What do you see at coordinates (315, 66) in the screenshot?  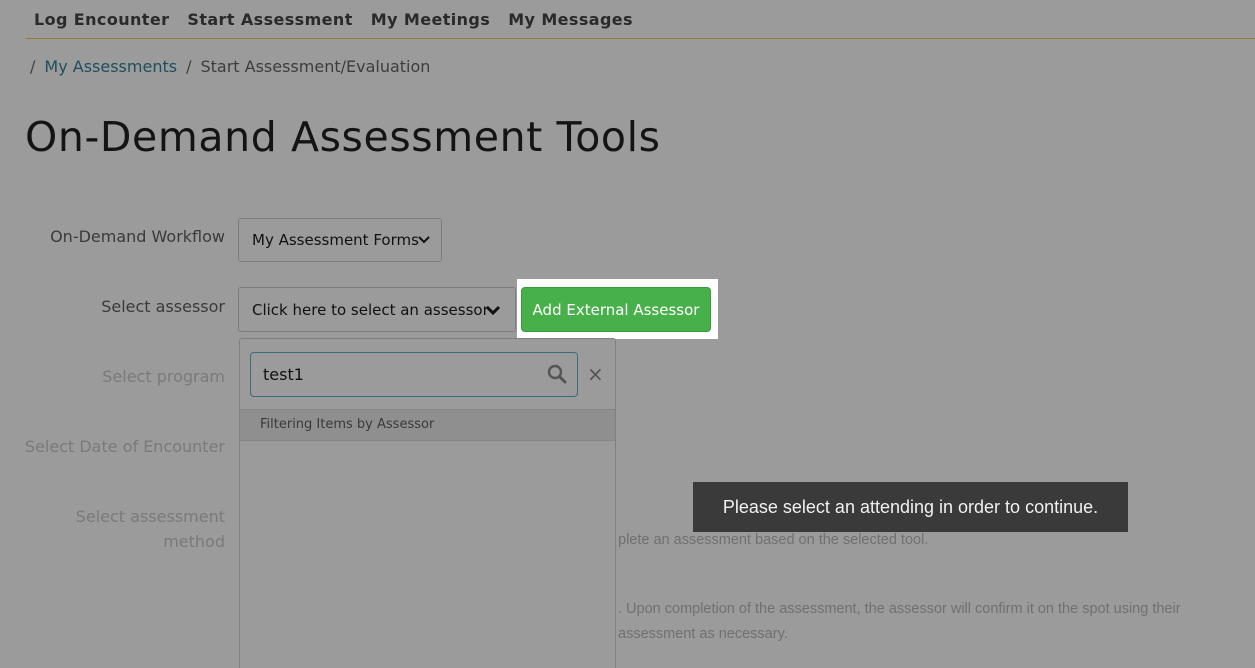 I see `breadcrumb-current: Start Assessment/Evaluation` at bounding box center [315, 66].